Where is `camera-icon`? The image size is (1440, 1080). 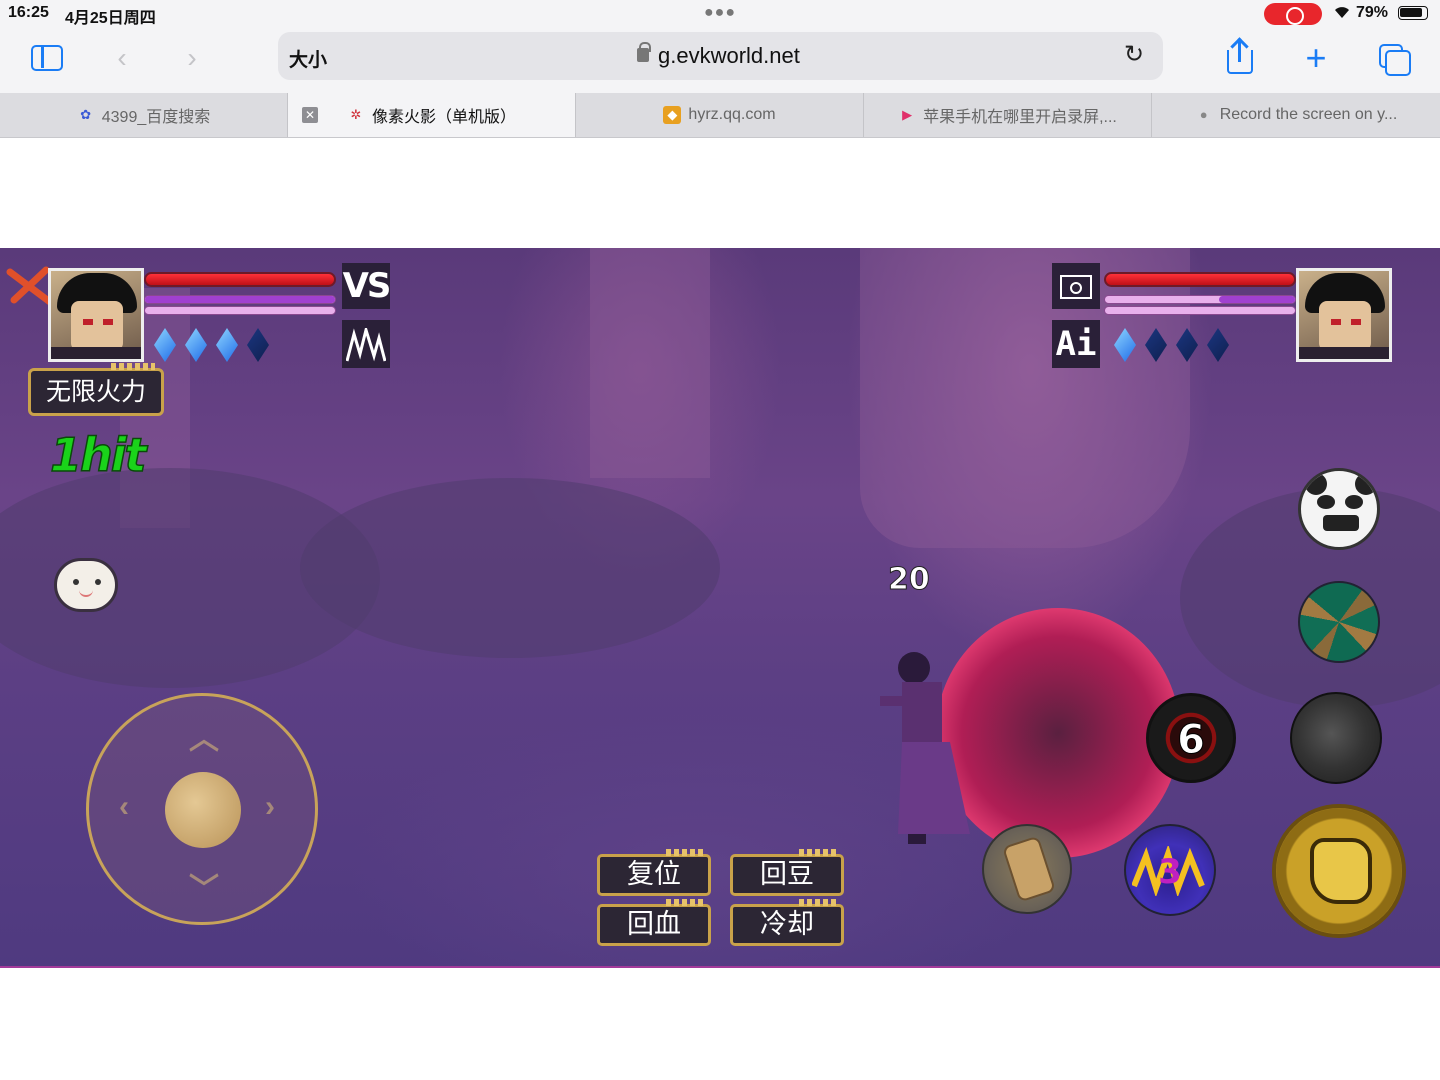
camera-icon is located at coordinates (1076, 286).